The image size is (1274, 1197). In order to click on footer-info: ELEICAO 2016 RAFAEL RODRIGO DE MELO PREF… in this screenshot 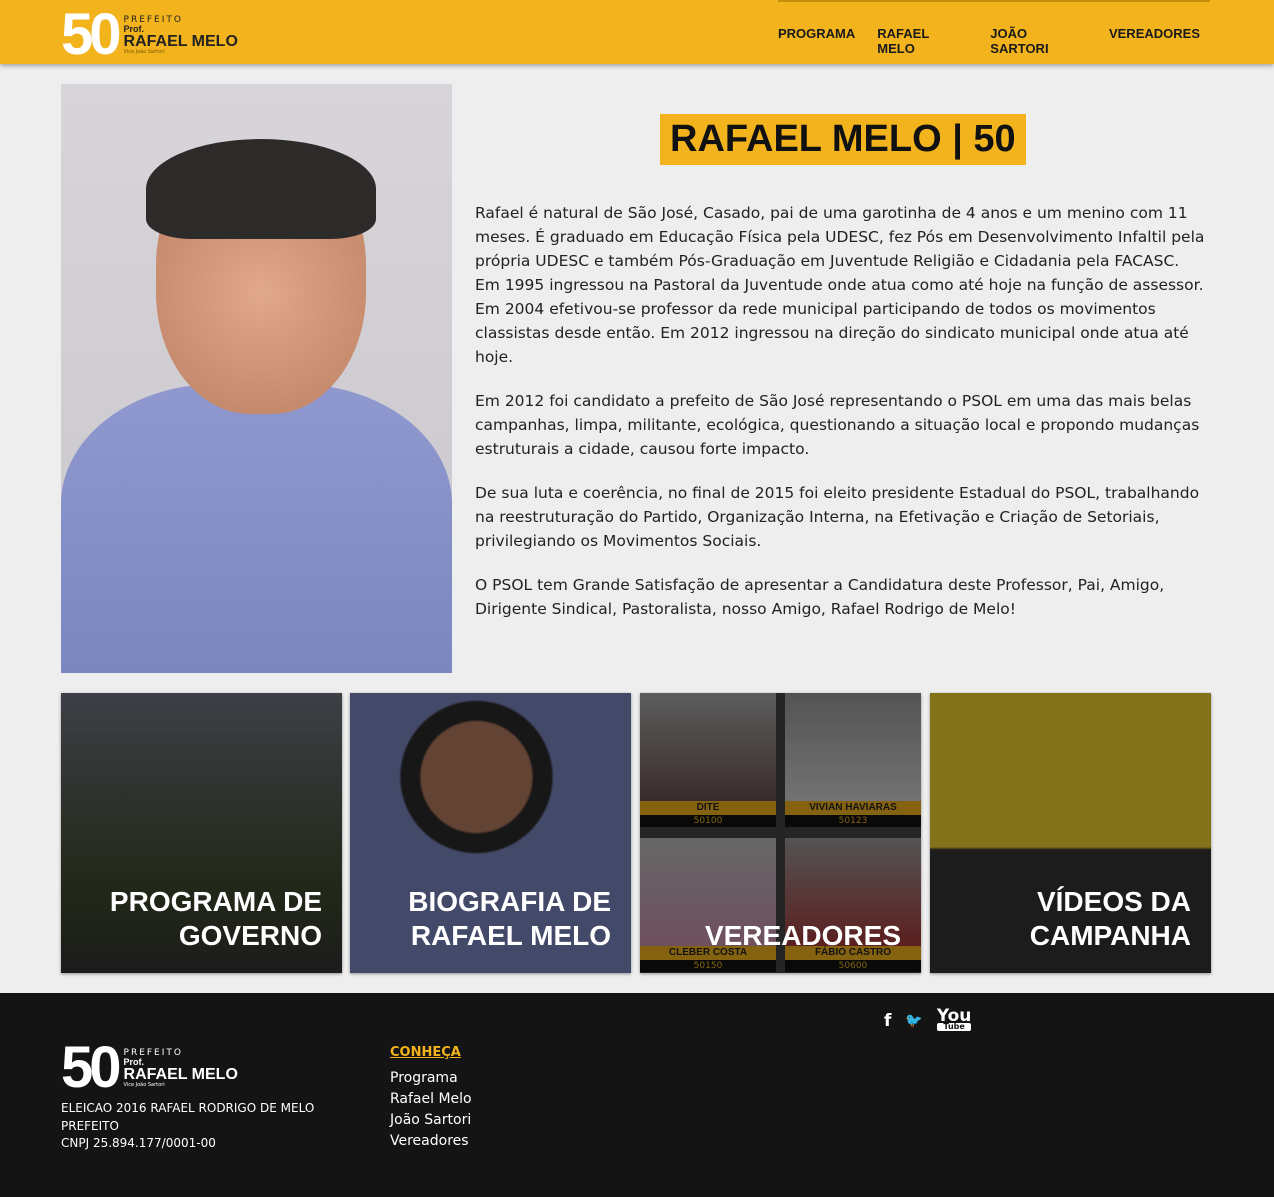, I will do `click(188, 1125)`.